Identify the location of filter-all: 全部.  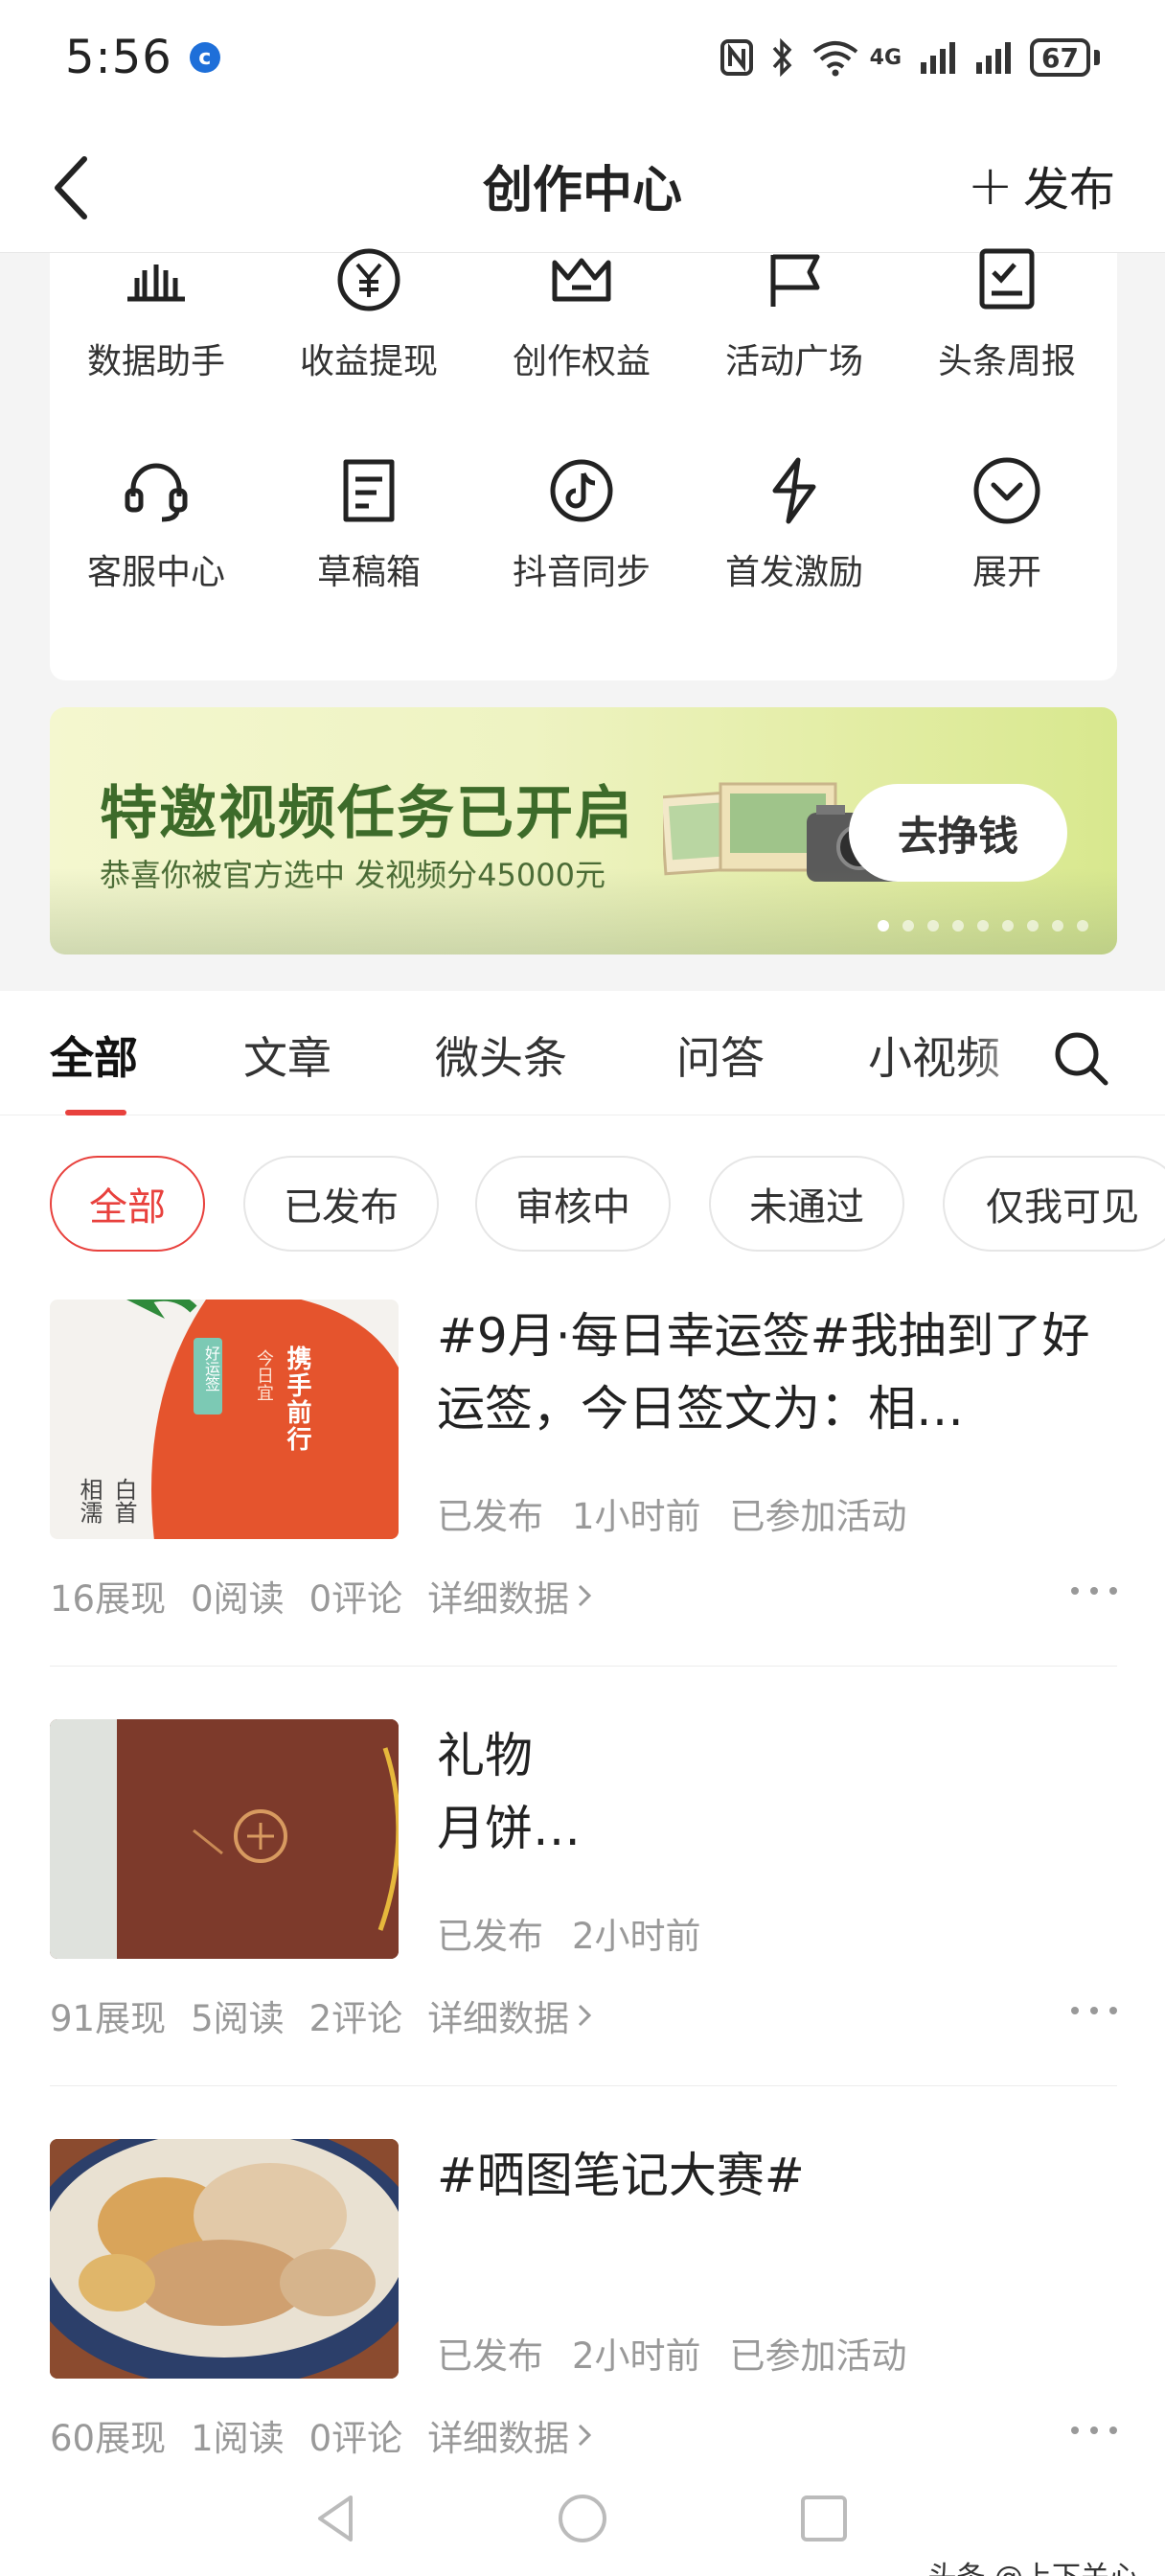
(127, 1204).